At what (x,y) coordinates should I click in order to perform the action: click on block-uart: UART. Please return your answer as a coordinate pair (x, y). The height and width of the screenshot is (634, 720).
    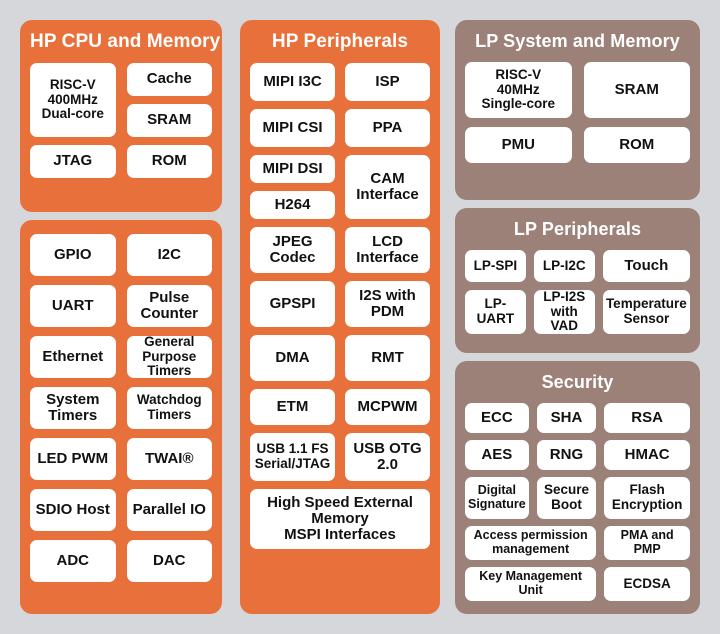
    Looking at the image, I should click on (73, 306).